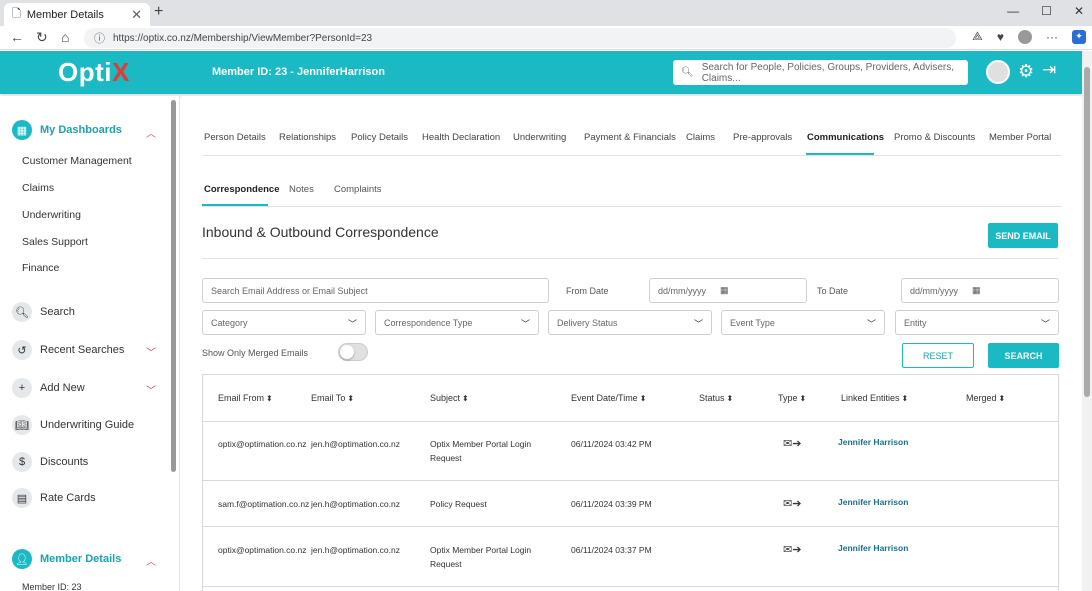  What do you see at coordinates (67, 130) in the screenshot?
I see `sidebar-my-dashboards: ▦ My Dashboards` at bounding box center [67, 130].